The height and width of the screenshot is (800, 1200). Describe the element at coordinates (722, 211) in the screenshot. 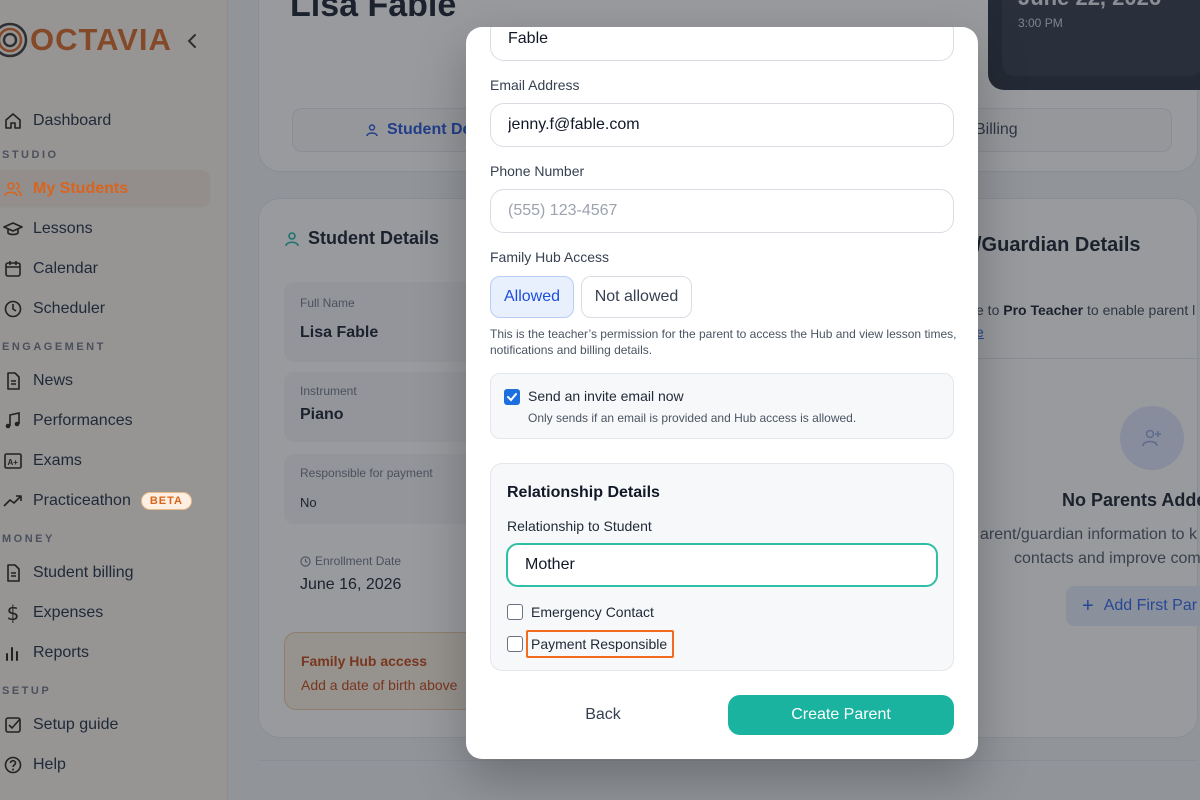

I see `phone-input` at that location.